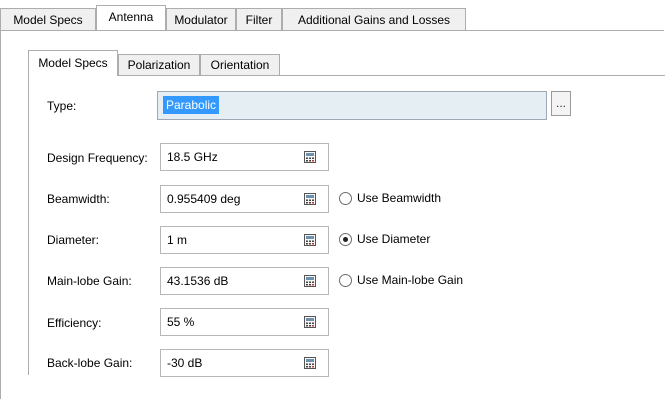  Describe the element at coordinates (192, 157) in the screenshot. I see `design-frequency-value: 18.5 GHz` at that location.